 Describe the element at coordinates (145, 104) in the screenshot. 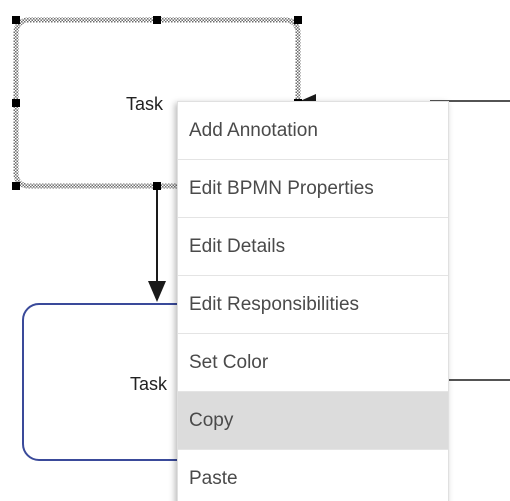

I see `task-1-label: Task` at that location.